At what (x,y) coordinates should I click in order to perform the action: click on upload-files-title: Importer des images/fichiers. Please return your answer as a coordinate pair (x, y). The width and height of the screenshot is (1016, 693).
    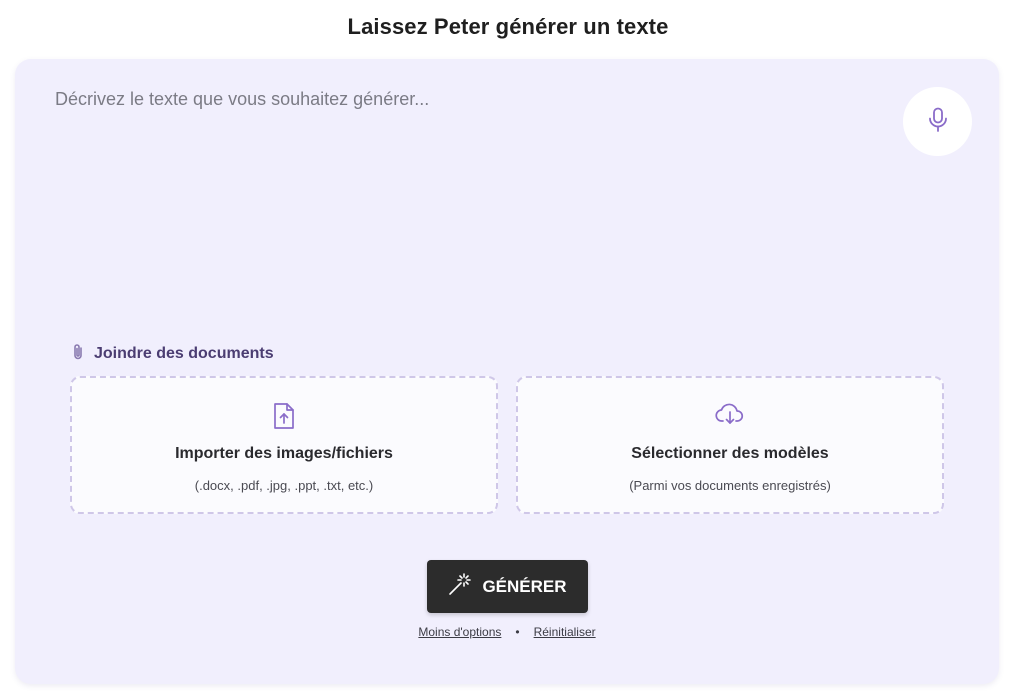
    Looking at the image, I should click on (284, 453).